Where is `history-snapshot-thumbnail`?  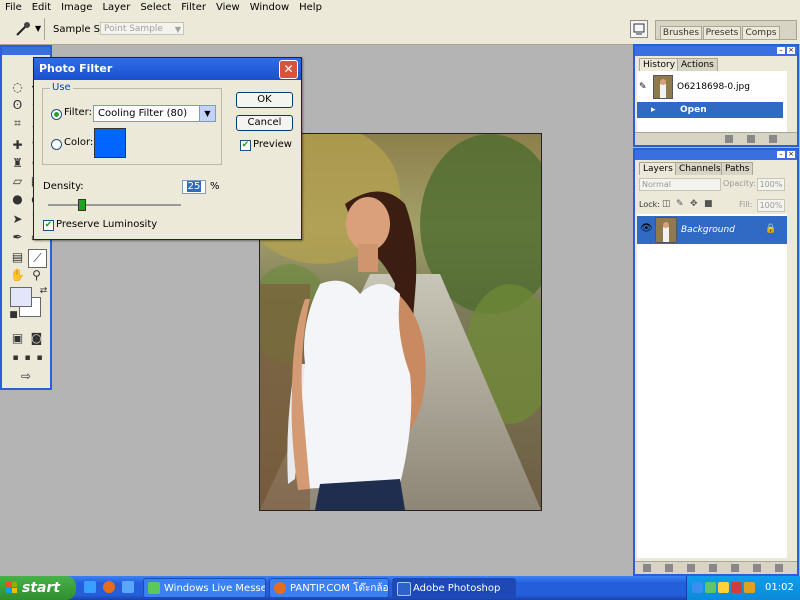 history-snapshot-thumbnail is located at coordinates (663, 87).